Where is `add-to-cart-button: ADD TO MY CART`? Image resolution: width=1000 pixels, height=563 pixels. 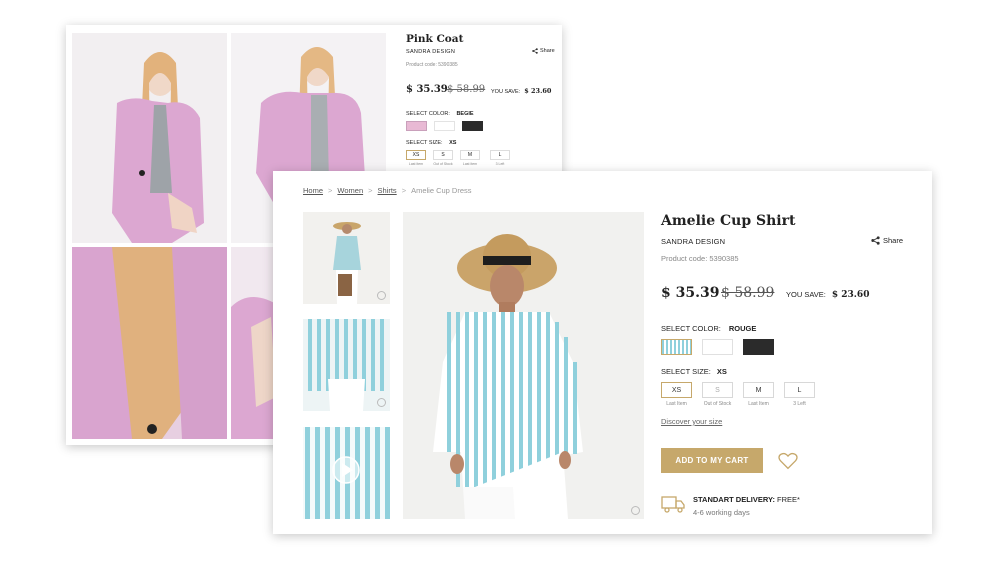 add-to-cart-button: ADD TO MY CART is located at coordinates (712, 460).